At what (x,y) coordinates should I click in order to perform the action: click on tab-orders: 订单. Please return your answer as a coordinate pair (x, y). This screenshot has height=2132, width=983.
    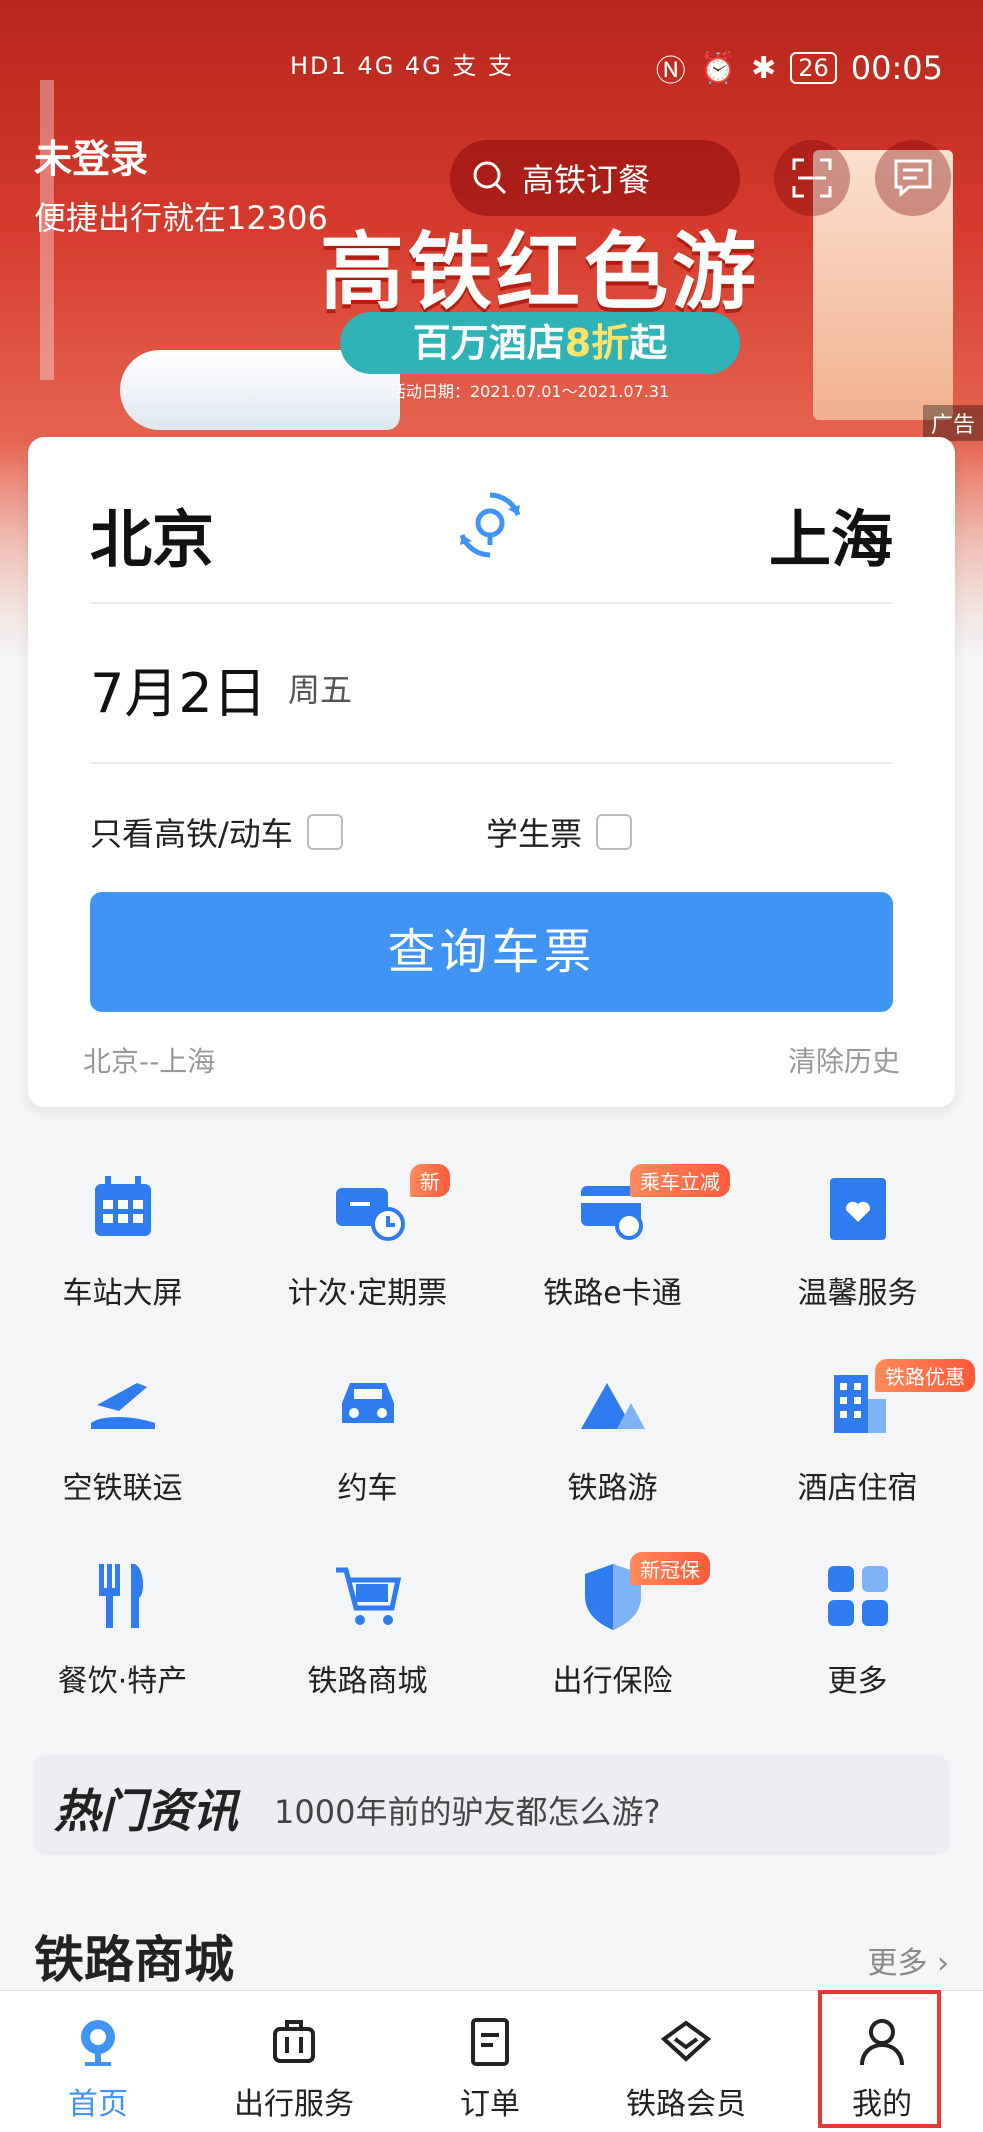
    Looking at the image, I should click on (490, 2061).